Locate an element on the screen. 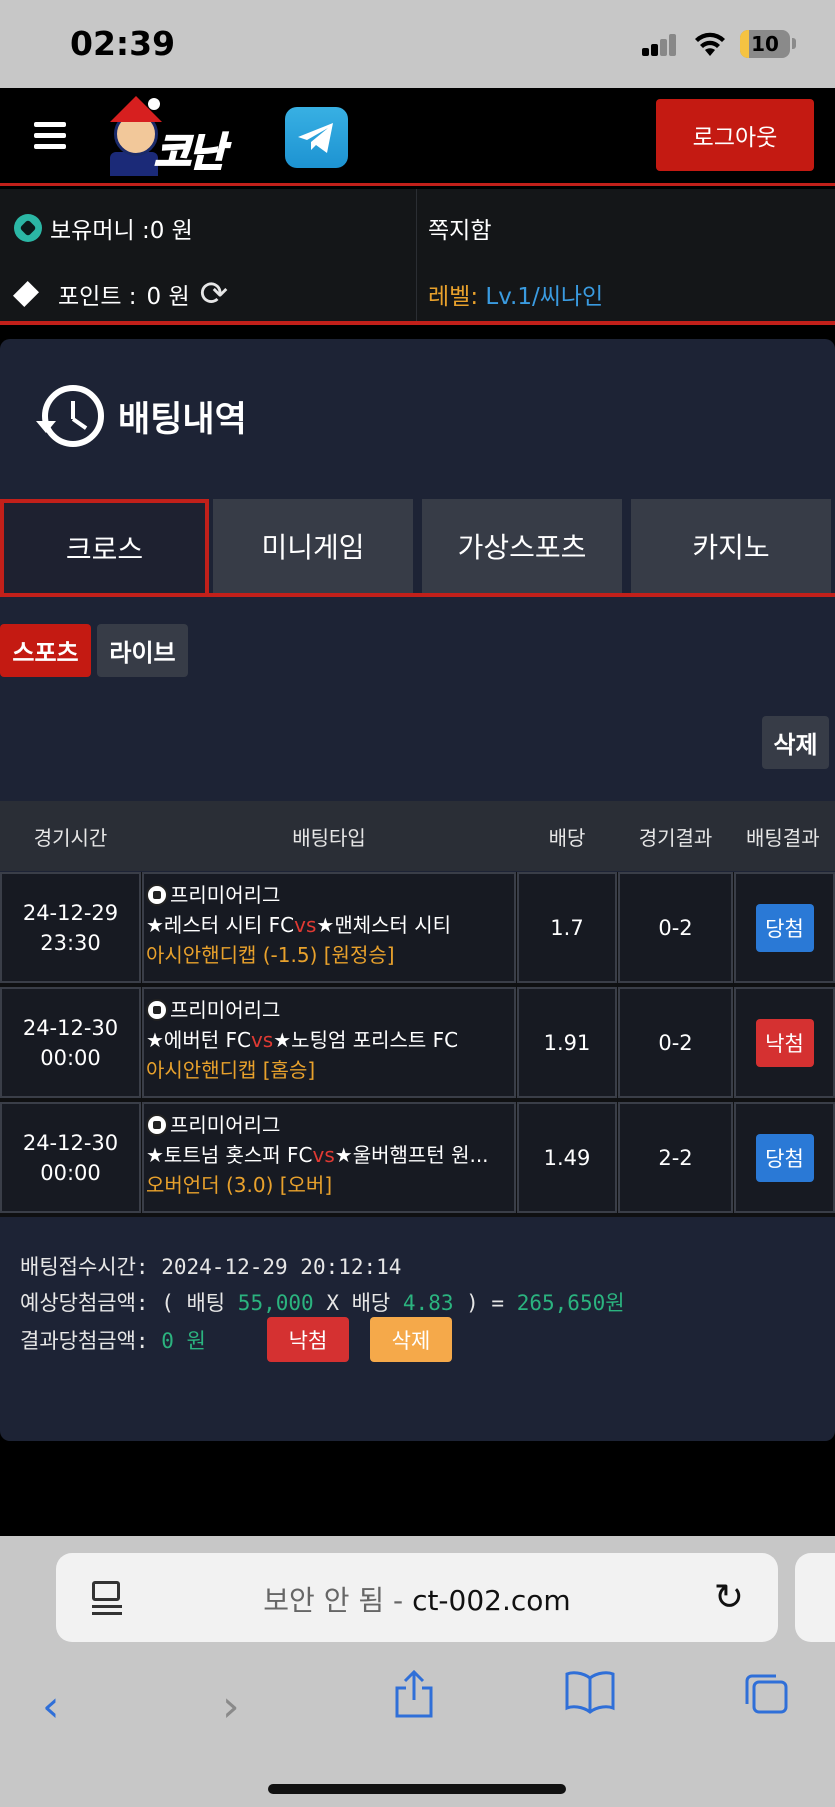 Image resolution: width=835 pixels, height=1807 pixels. tab-virtual-sports: 가상스포츠 is located at coordinates (522, 546).